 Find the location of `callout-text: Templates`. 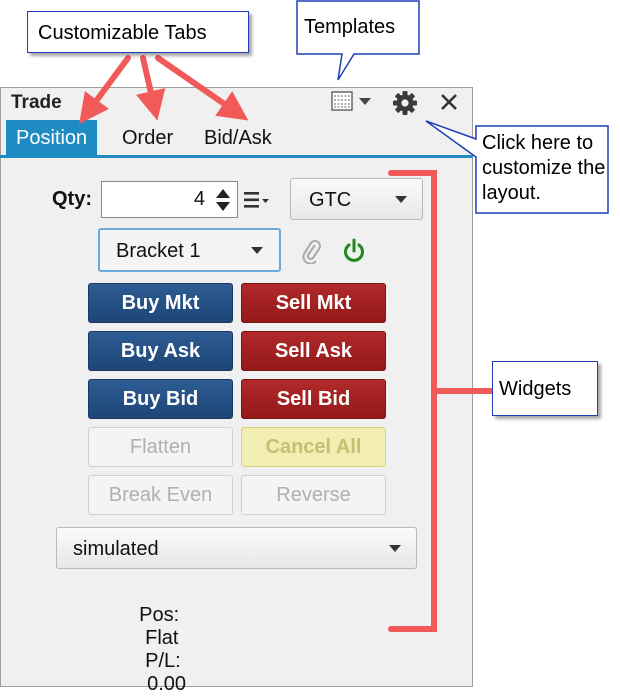

callout-text: Templates is located at coordinates (350, 27).